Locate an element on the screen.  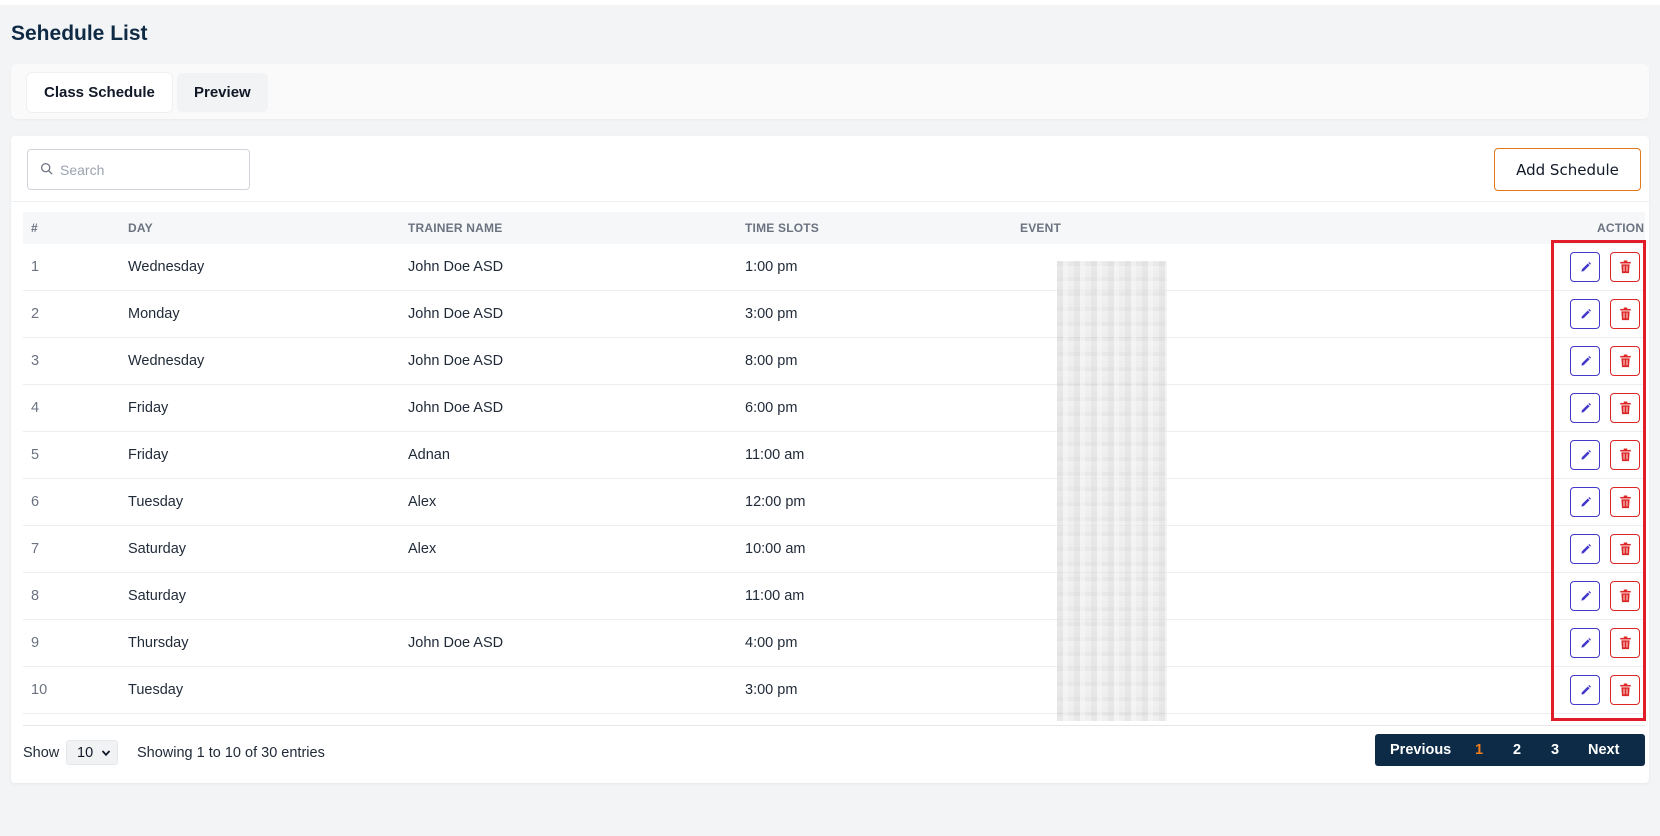
row-day: Tuesday is located at coordinates (156, 502).